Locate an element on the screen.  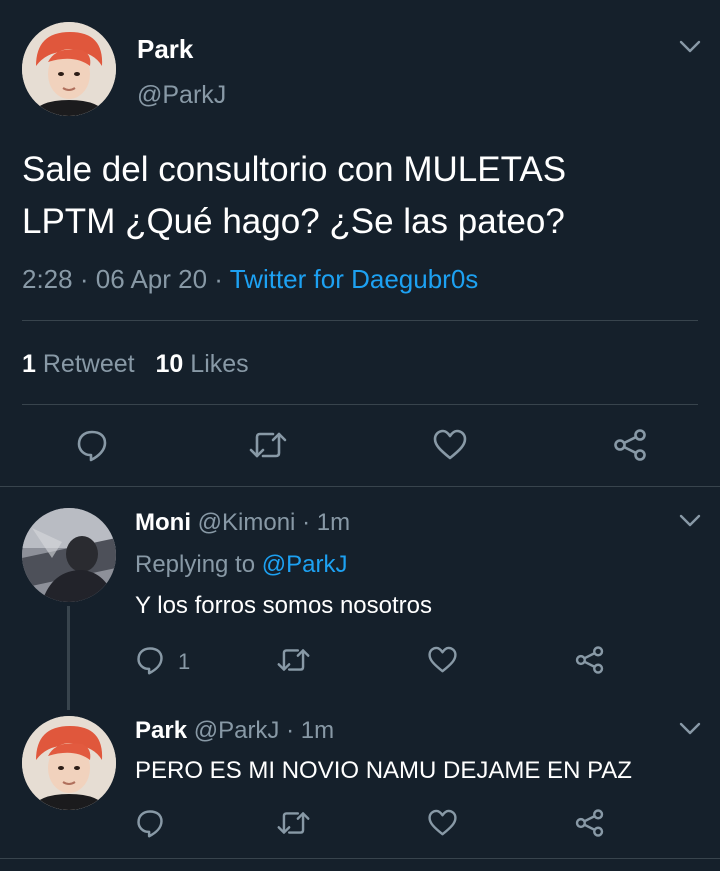
like-count: 10 is located at coordinates (169, 364).